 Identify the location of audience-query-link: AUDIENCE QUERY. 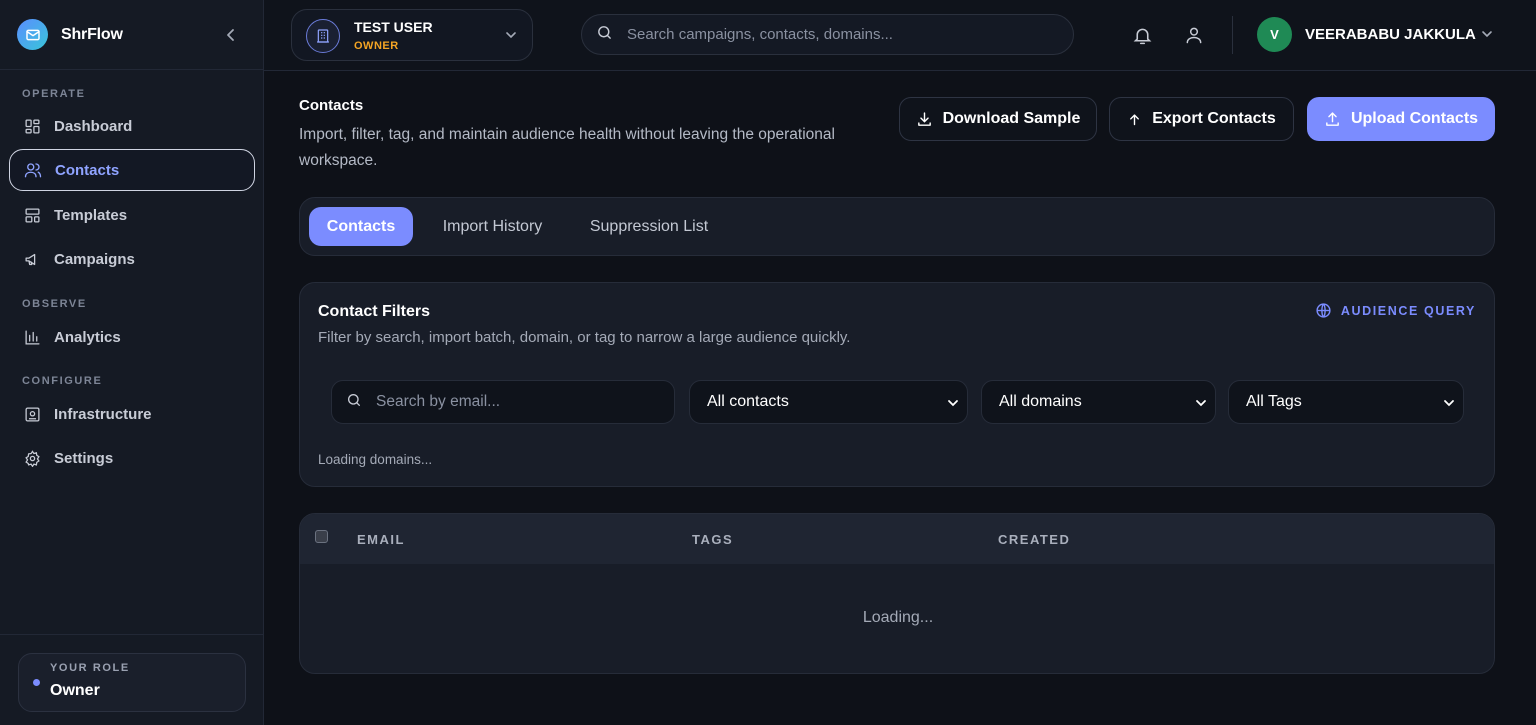
(1395, 310).